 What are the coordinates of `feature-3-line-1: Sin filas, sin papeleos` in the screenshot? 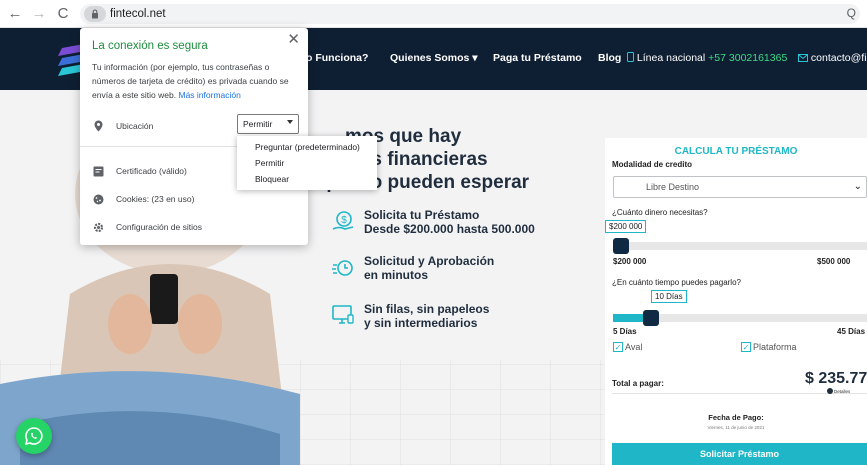 It's located at (427, 309).